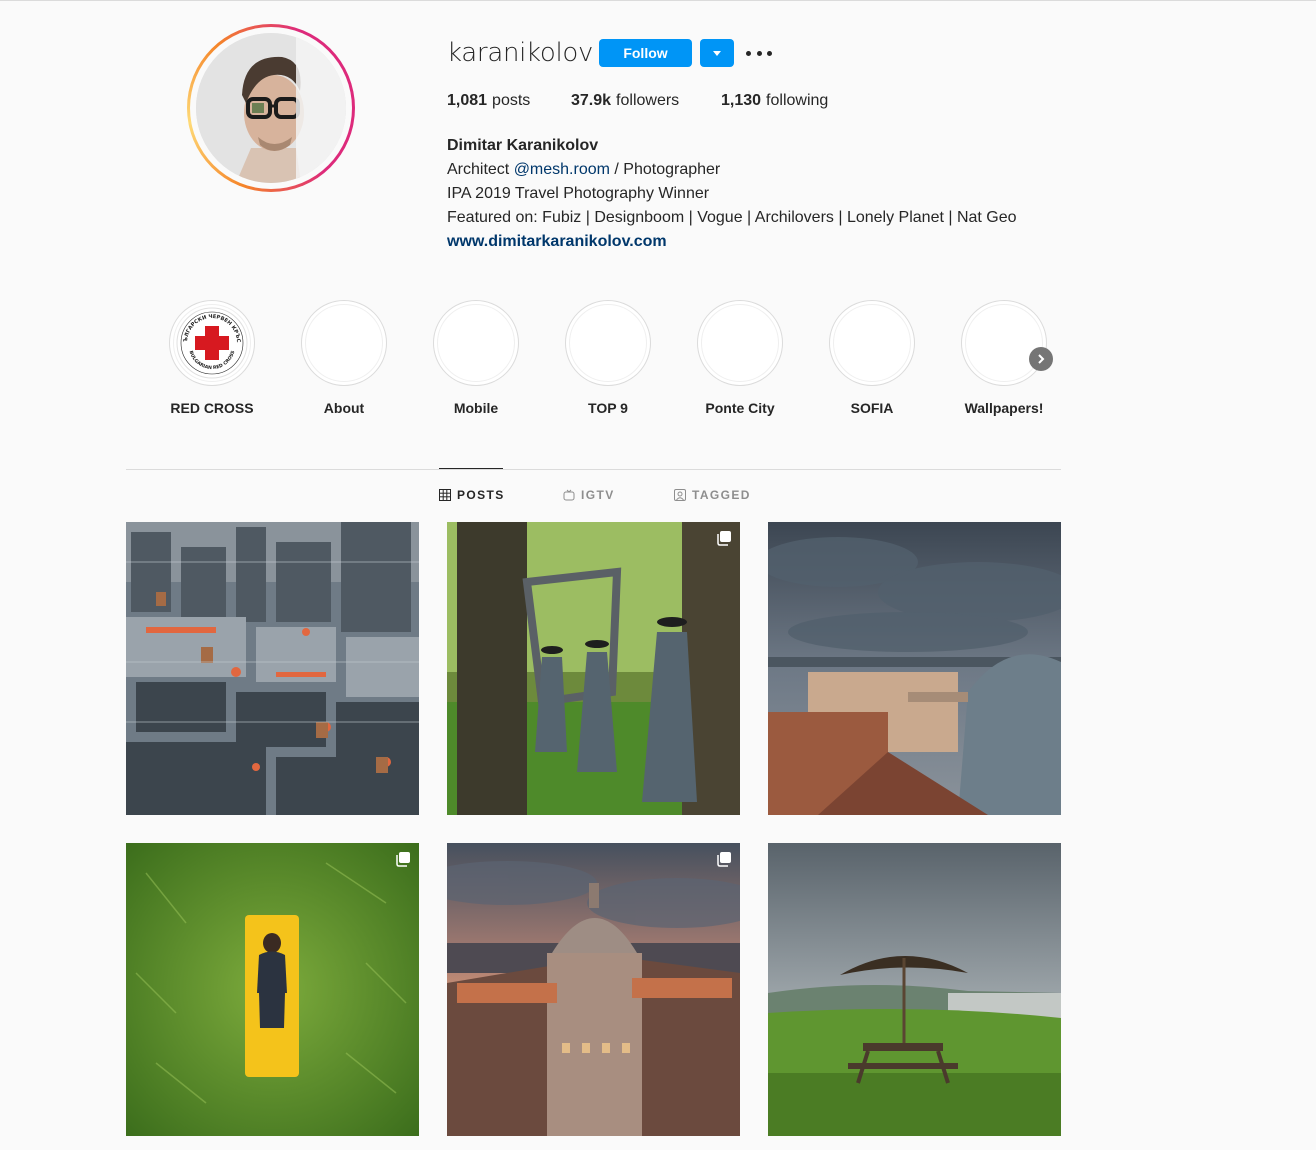 Image resolution: width=1316 pixels, height=1150 pixels. Describe the element at coordinates (591, 100) in the screenshot. I see `followers-count: 37.9k` at that location.